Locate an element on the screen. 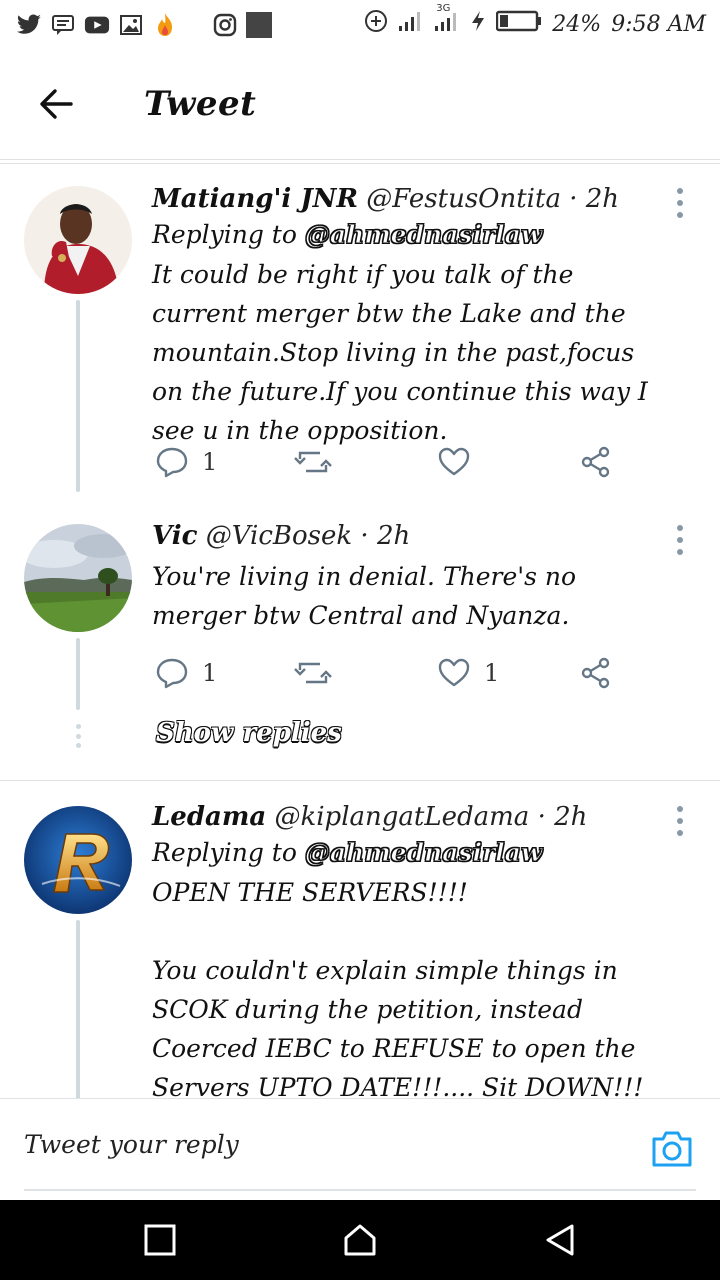 The height and width of the screenshot is (1280, 720). status-bar: 3G 24% 9:58 AM is located at coordinates (360, 25).